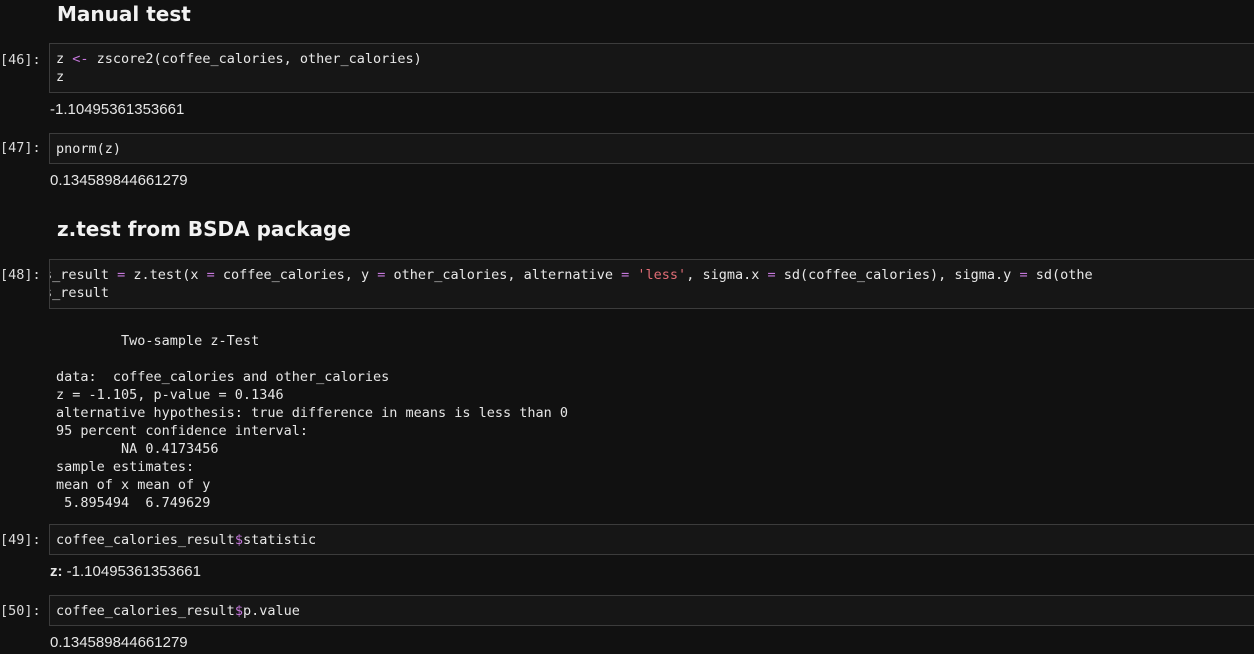  Describe the element at coordinates (124, 14) in the screenshot. I see `section-heading-manual-test: Manual test` at that location.